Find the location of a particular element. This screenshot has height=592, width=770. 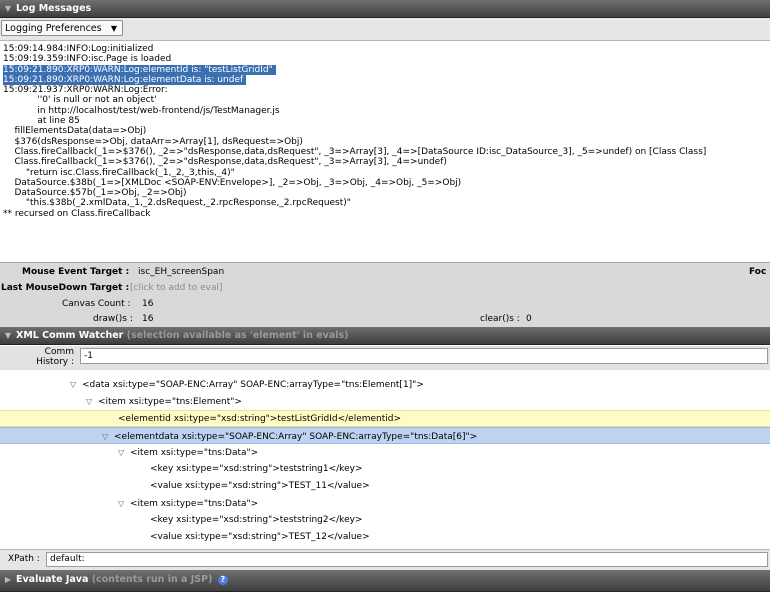

log-line: ** recursed on Class.fireCallback is located at coordinates (77, 213).